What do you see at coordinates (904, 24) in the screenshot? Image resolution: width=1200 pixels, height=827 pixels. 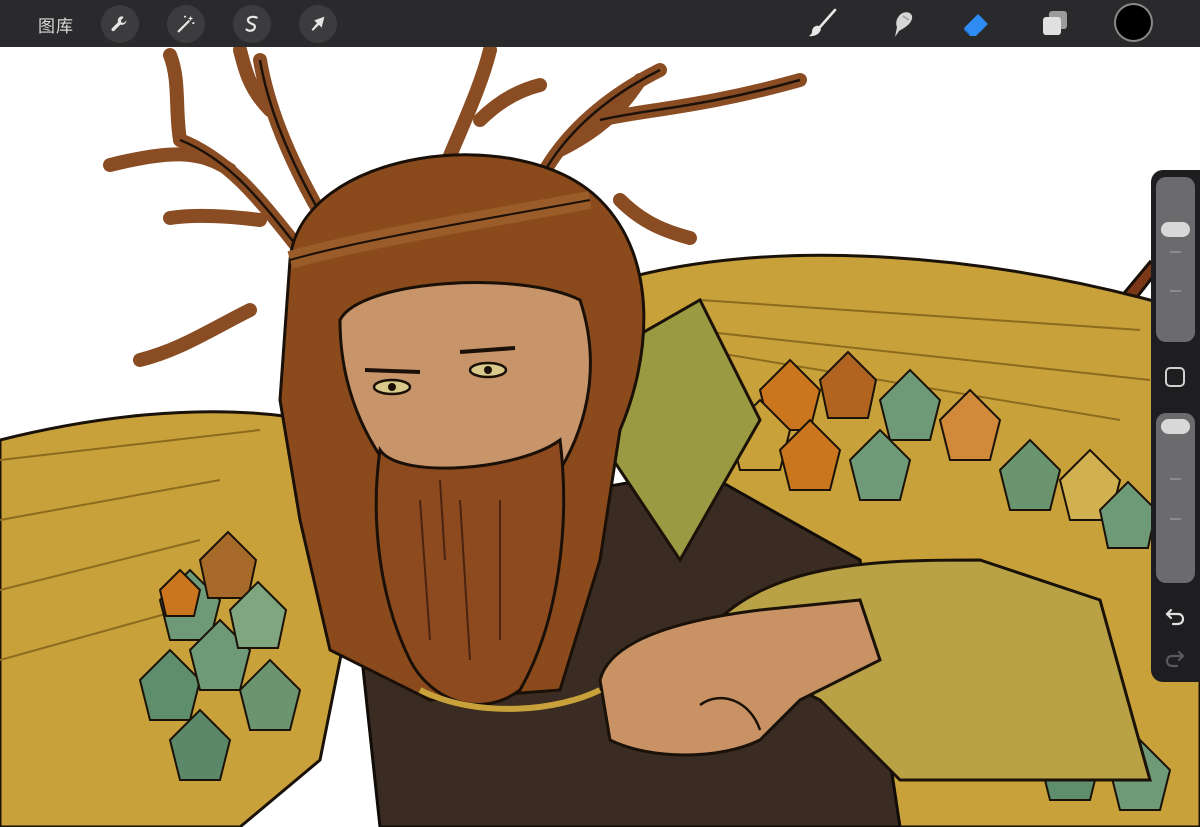 I see `smudge-finger-icon` at bounding box center [904, 24].